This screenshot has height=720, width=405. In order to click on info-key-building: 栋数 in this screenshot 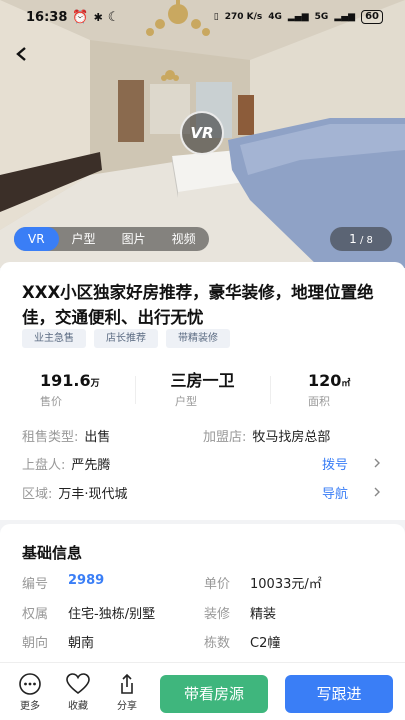, I will do `click(217, 643)`.